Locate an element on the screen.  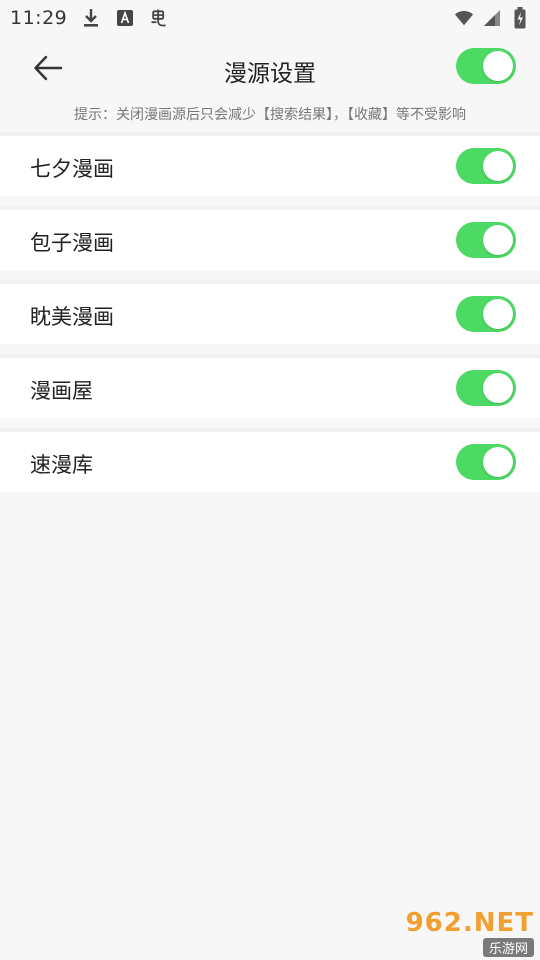
list-item: 包子漫画 is located at coordinates (270, 238).